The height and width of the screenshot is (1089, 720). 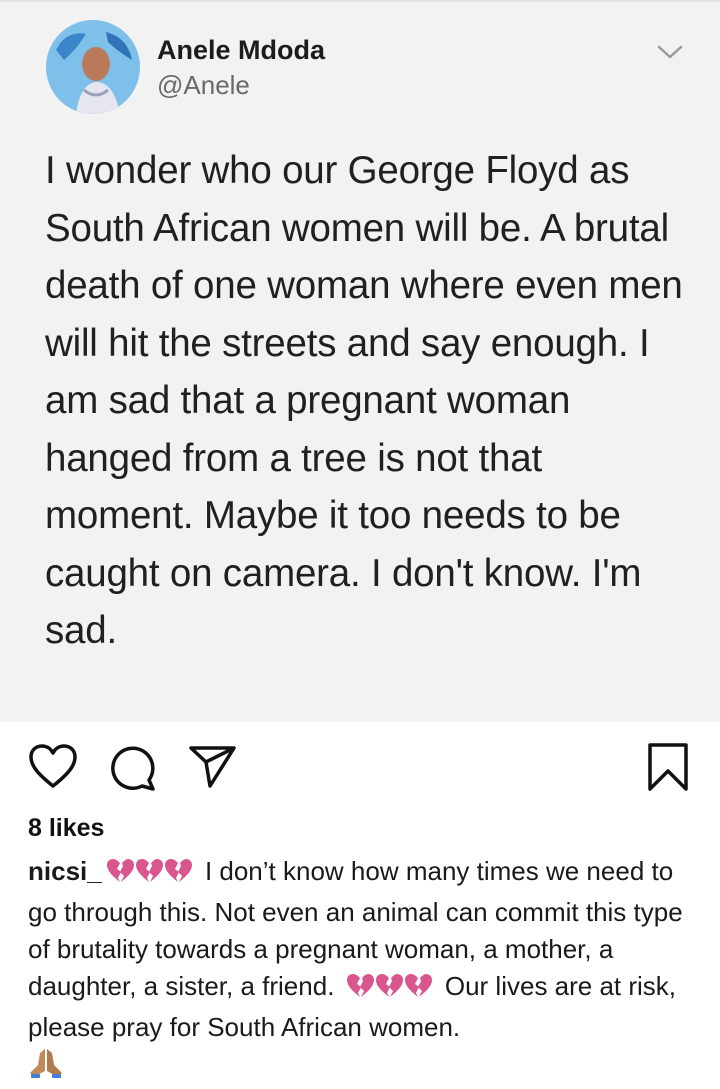 I want to click on author-name: Anele Mdoda, so click(x=241, y=50).